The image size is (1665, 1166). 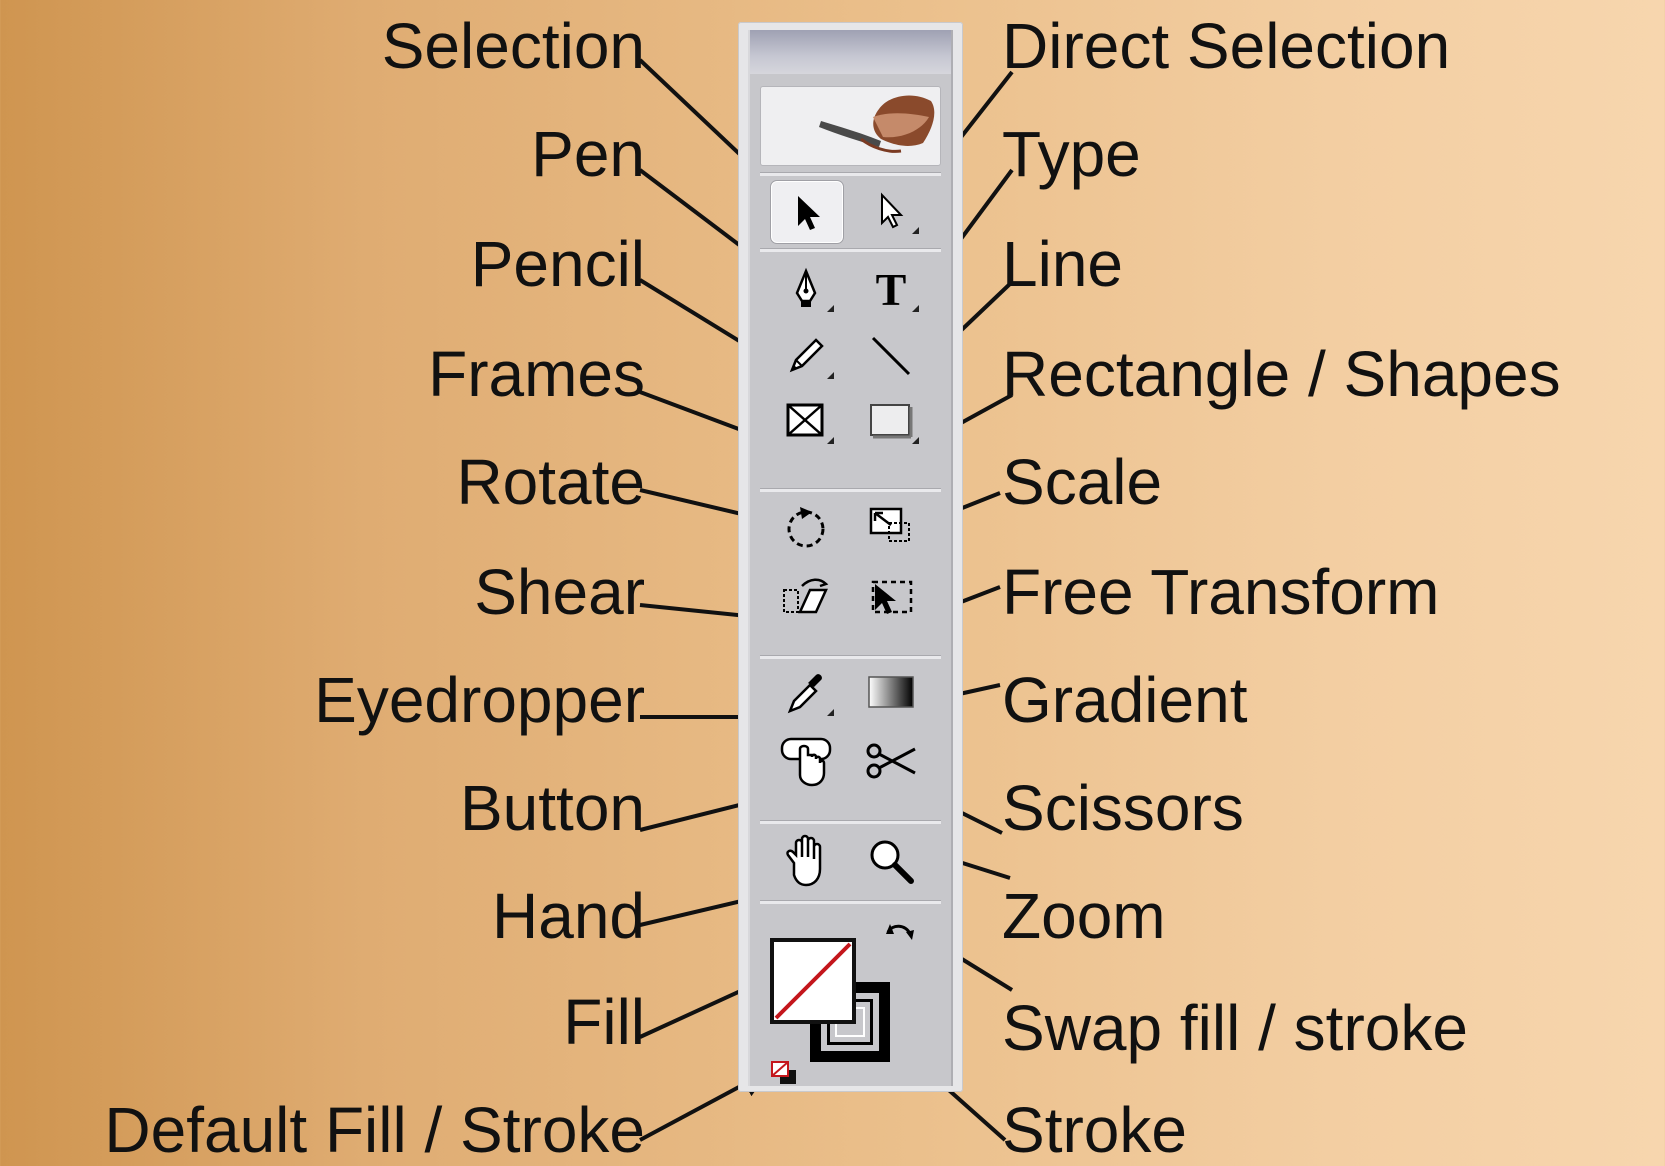 I want to click on selection-arrow-icon, so click(x=809, y=213).